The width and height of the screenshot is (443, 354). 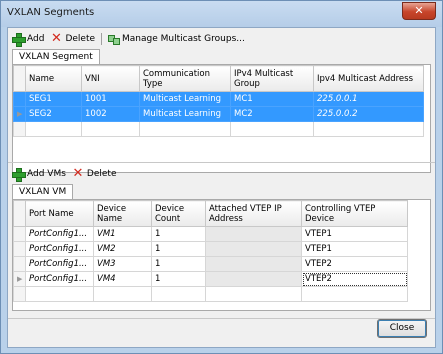 I want to click on section-divider, so click(x=221, y=162).